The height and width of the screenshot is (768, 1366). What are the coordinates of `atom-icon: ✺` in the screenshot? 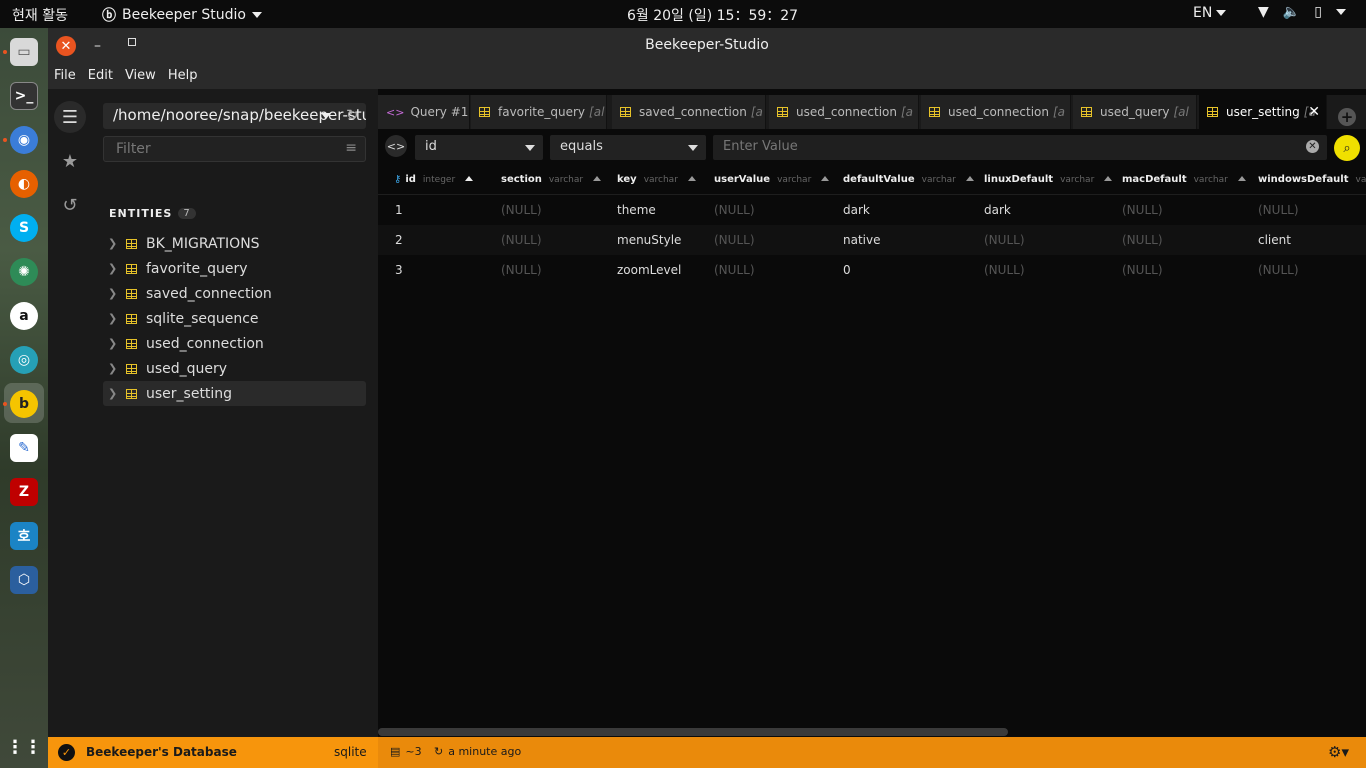 It's located at (24, 272).